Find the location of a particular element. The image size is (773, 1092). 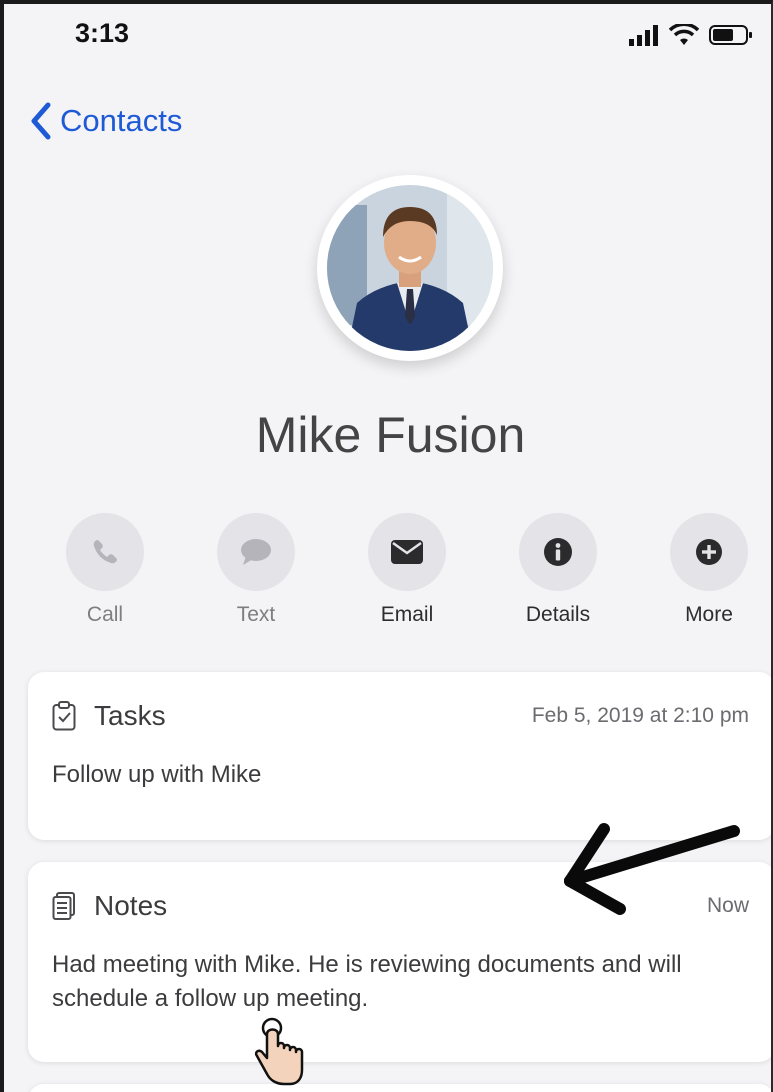

battery-icon is located at coordinates (730, 35).